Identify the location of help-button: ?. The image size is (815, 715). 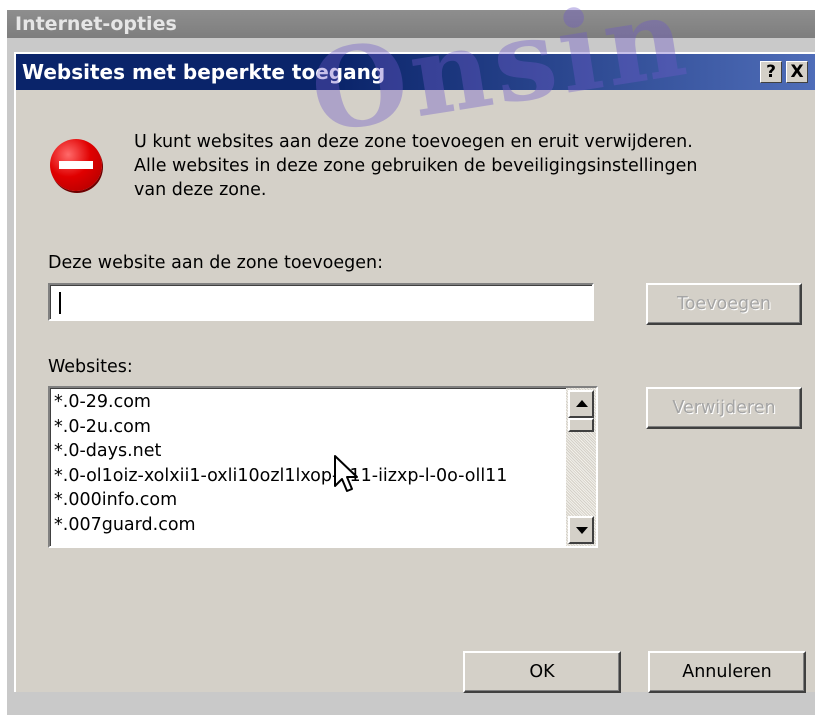
(771, 72).